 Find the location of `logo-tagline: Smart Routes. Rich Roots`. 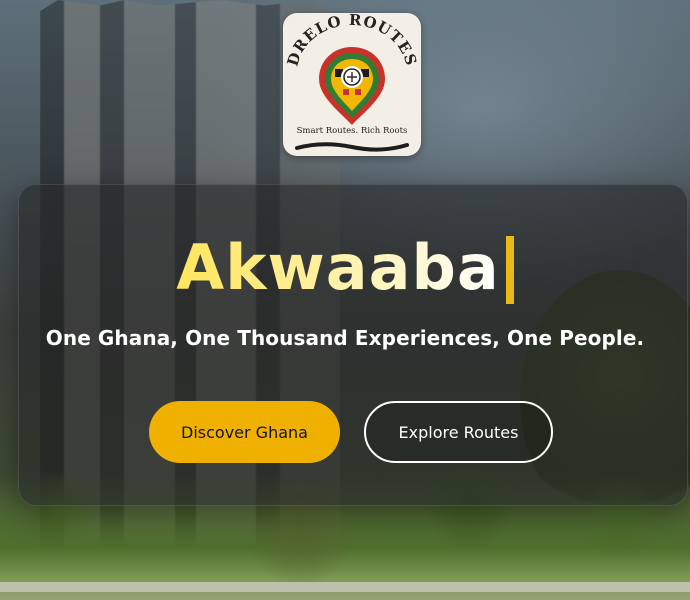

logo-tagline: Smart Routes. Rich Roots is located at coordinates (352, 131).